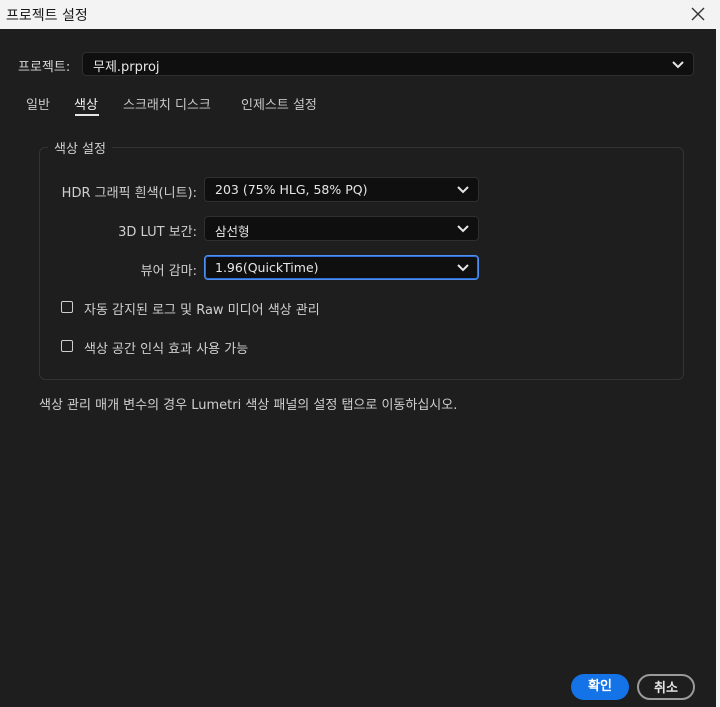  Describe the element at coordinates (67, 346) in the screenshot. I see `color-space-aware-checkbox` at that location.